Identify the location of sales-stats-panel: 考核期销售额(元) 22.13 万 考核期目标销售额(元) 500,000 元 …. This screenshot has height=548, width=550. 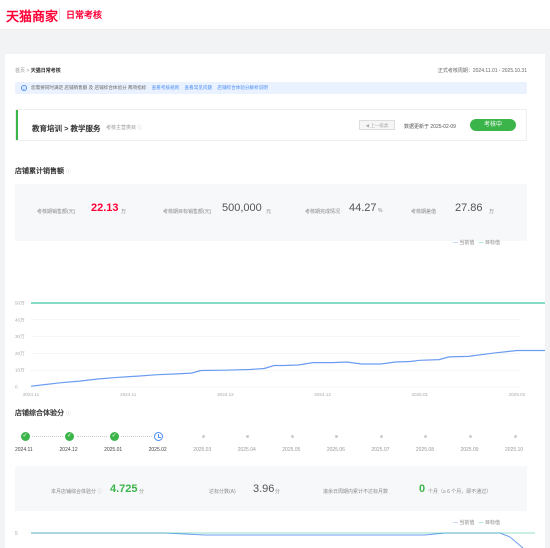
(271, 212).